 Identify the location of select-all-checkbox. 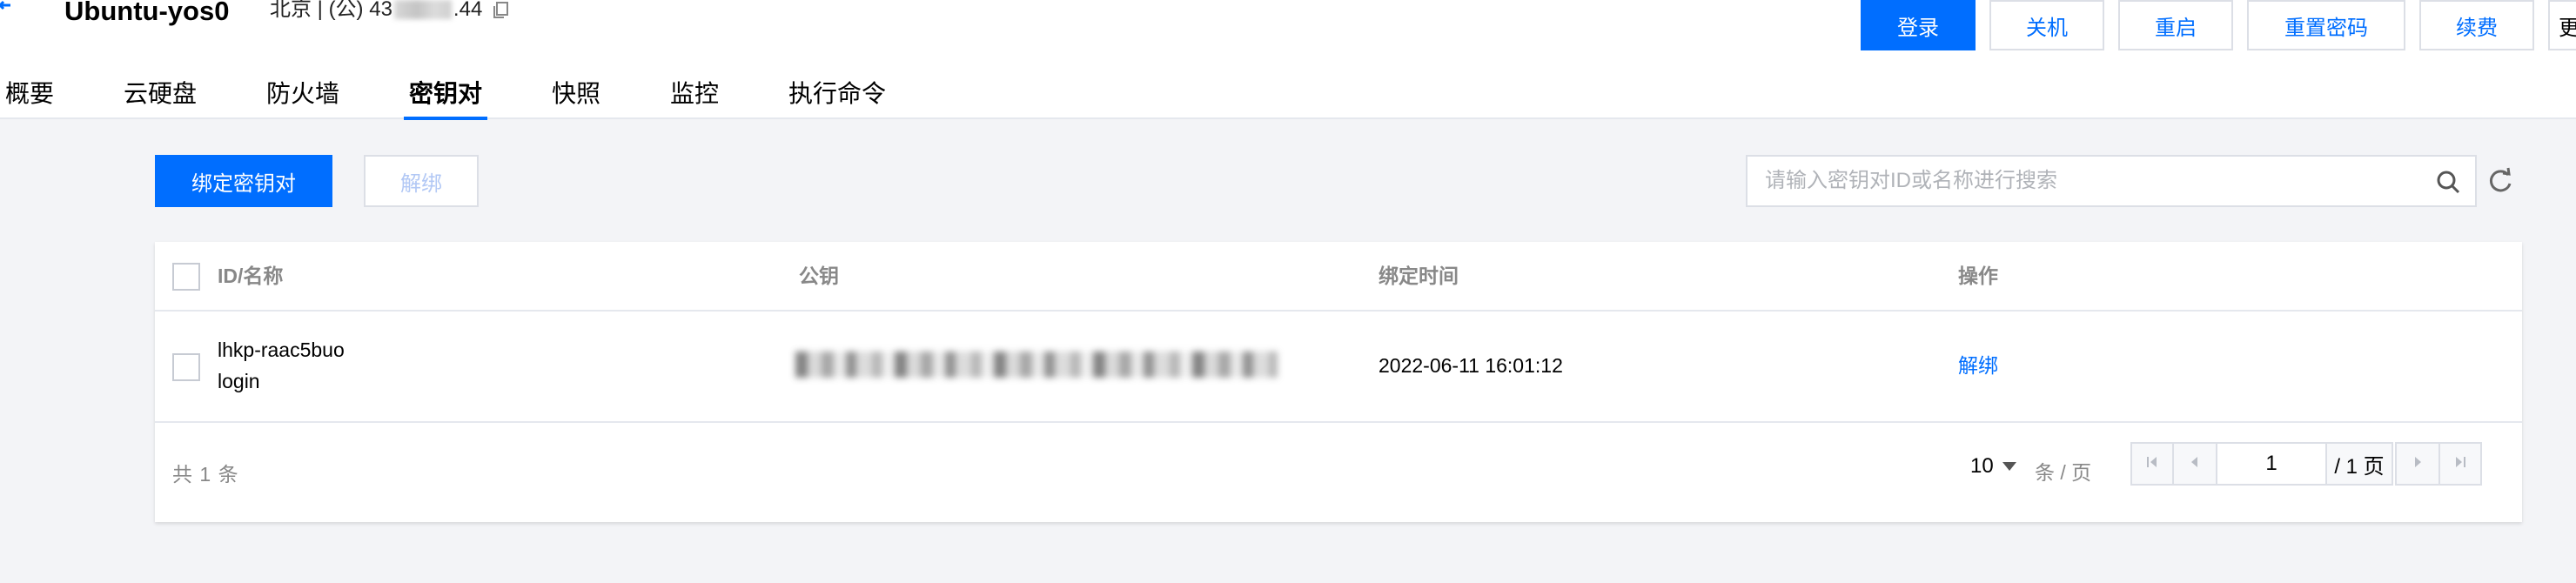
(186, 277).